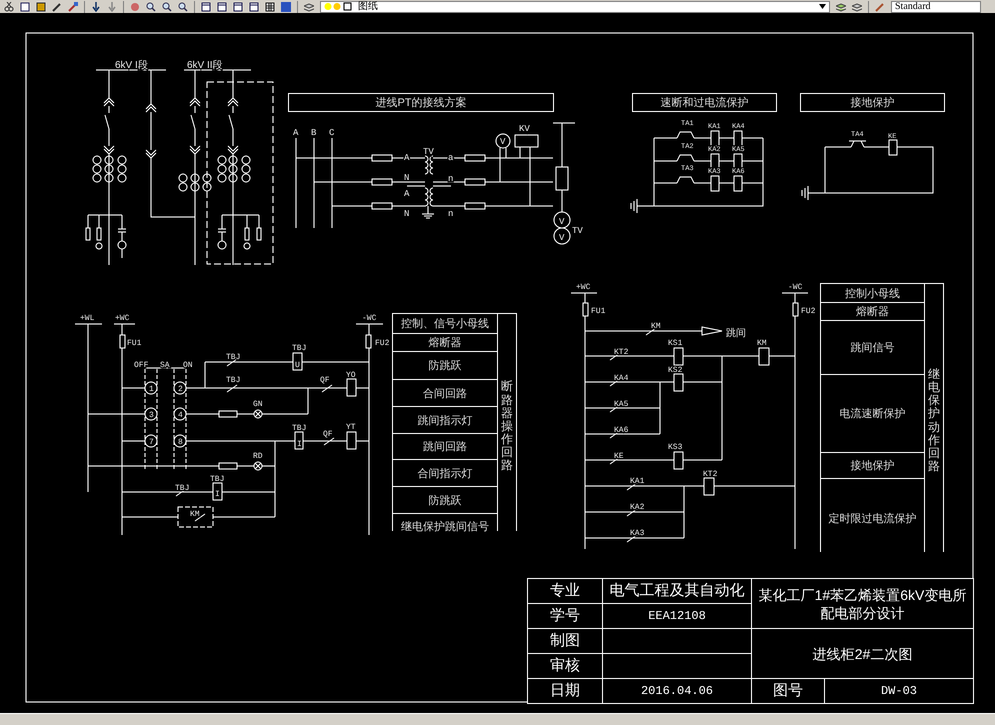  What do you see at coordinates (619, 456) in the screenshot?
I see `component-label: KE` at bounding box center [619, 456].